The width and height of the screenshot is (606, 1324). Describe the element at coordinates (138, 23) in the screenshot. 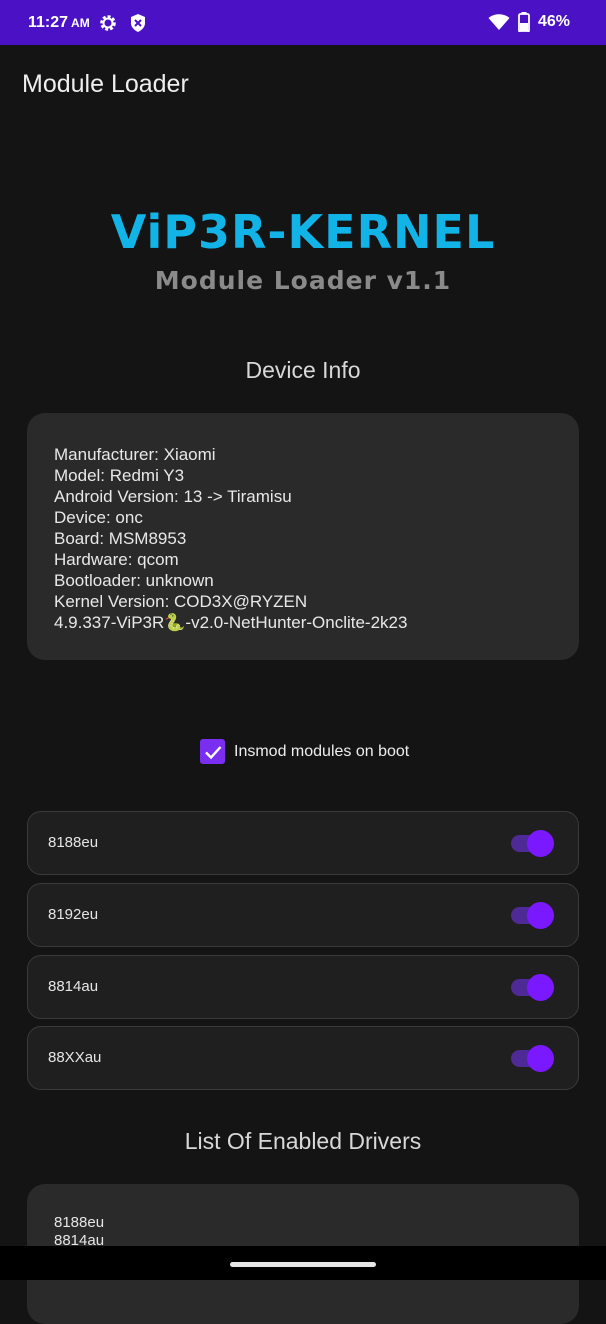

I see `shield-icon` at that location.